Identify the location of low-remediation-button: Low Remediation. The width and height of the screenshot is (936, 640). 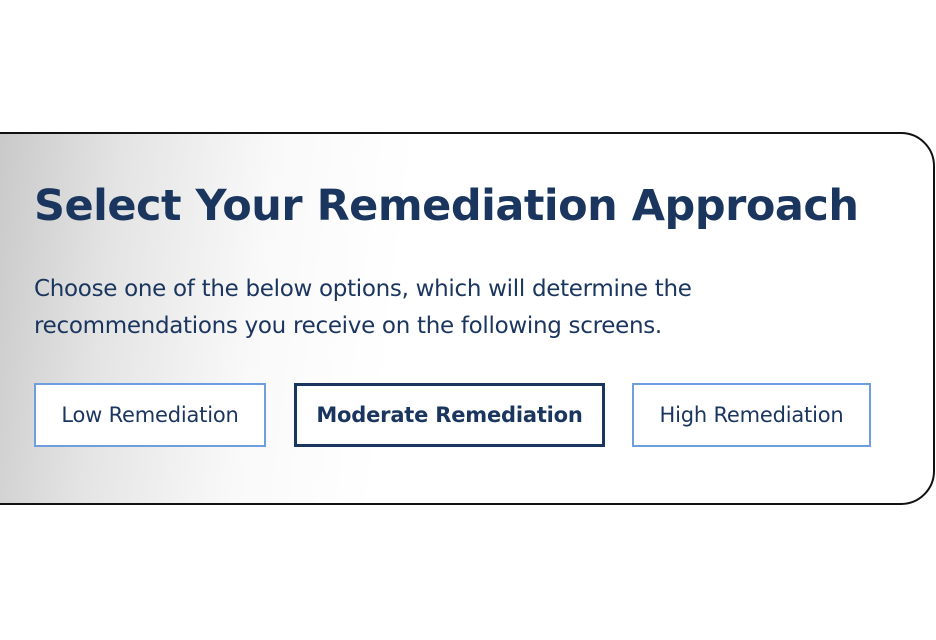
(150, 415).